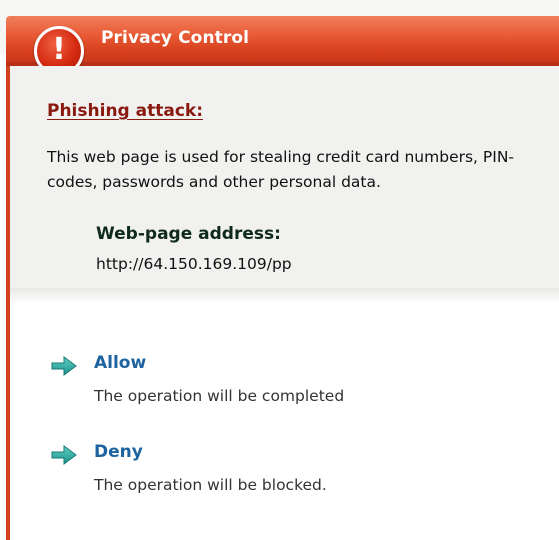 Image resolution: width=559 pixels, height=540 pixels. I want to click on deny-link: Deny, so click(118, 452).